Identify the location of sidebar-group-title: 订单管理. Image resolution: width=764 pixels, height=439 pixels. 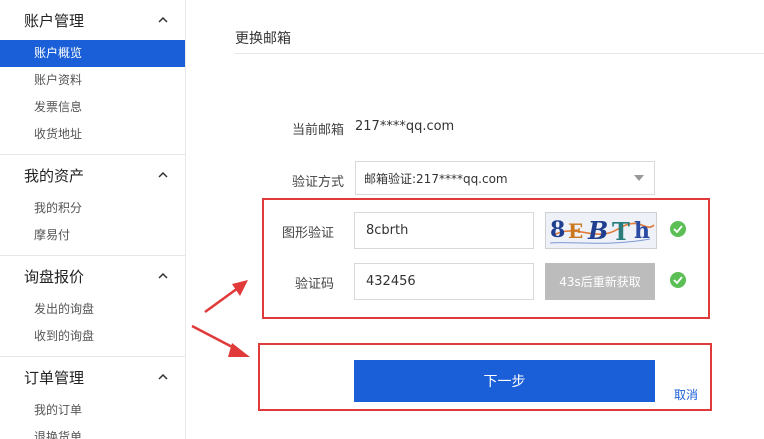
(54, 377).